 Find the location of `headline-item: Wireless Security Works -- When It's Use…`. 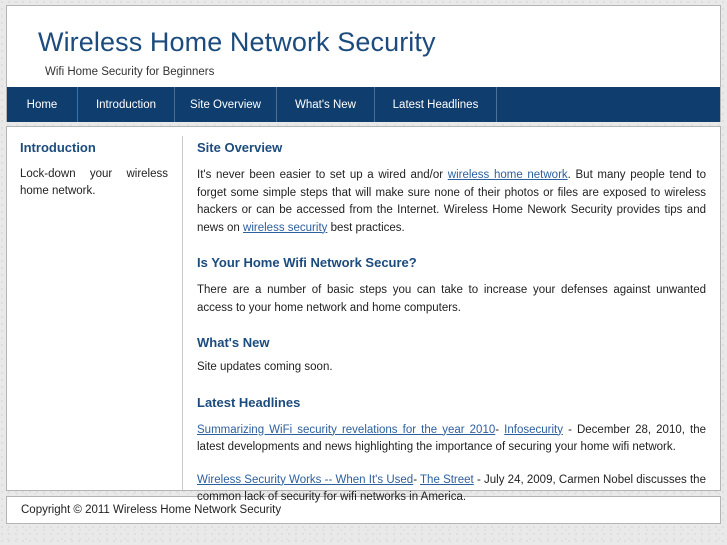

headline-item: Wireless Security Works -- When It's Use… is located at coordinates (451, 489).